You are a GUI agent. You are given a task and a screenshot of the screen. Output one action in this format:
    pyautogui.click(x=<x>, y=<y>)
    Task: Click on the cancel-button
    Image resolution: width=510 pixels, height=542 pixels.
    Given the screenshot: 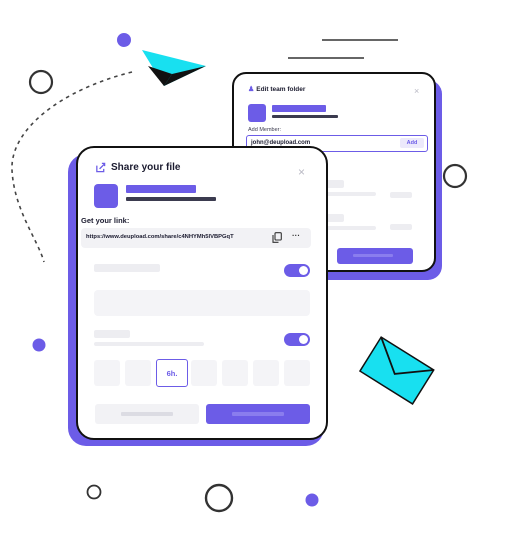 What is the action you would take?
    pyautogui.click(x=147, y=414)
    